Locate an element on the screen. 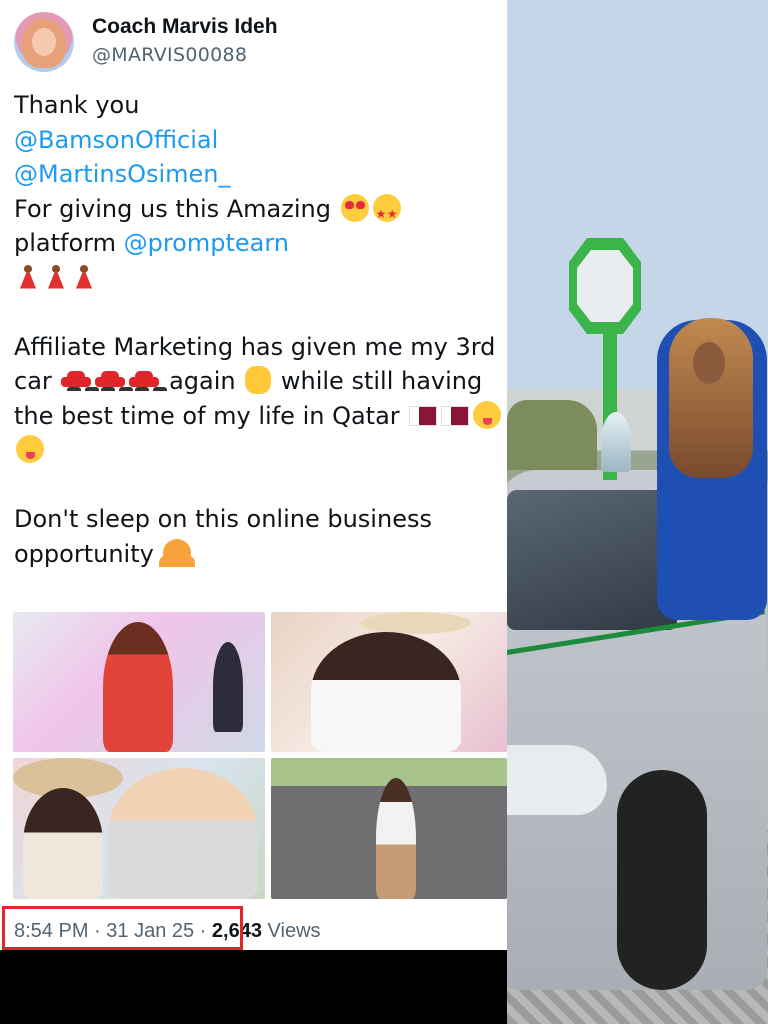 The image size is (768, 1024). trophy-icon is located at coordinates (616, 442).